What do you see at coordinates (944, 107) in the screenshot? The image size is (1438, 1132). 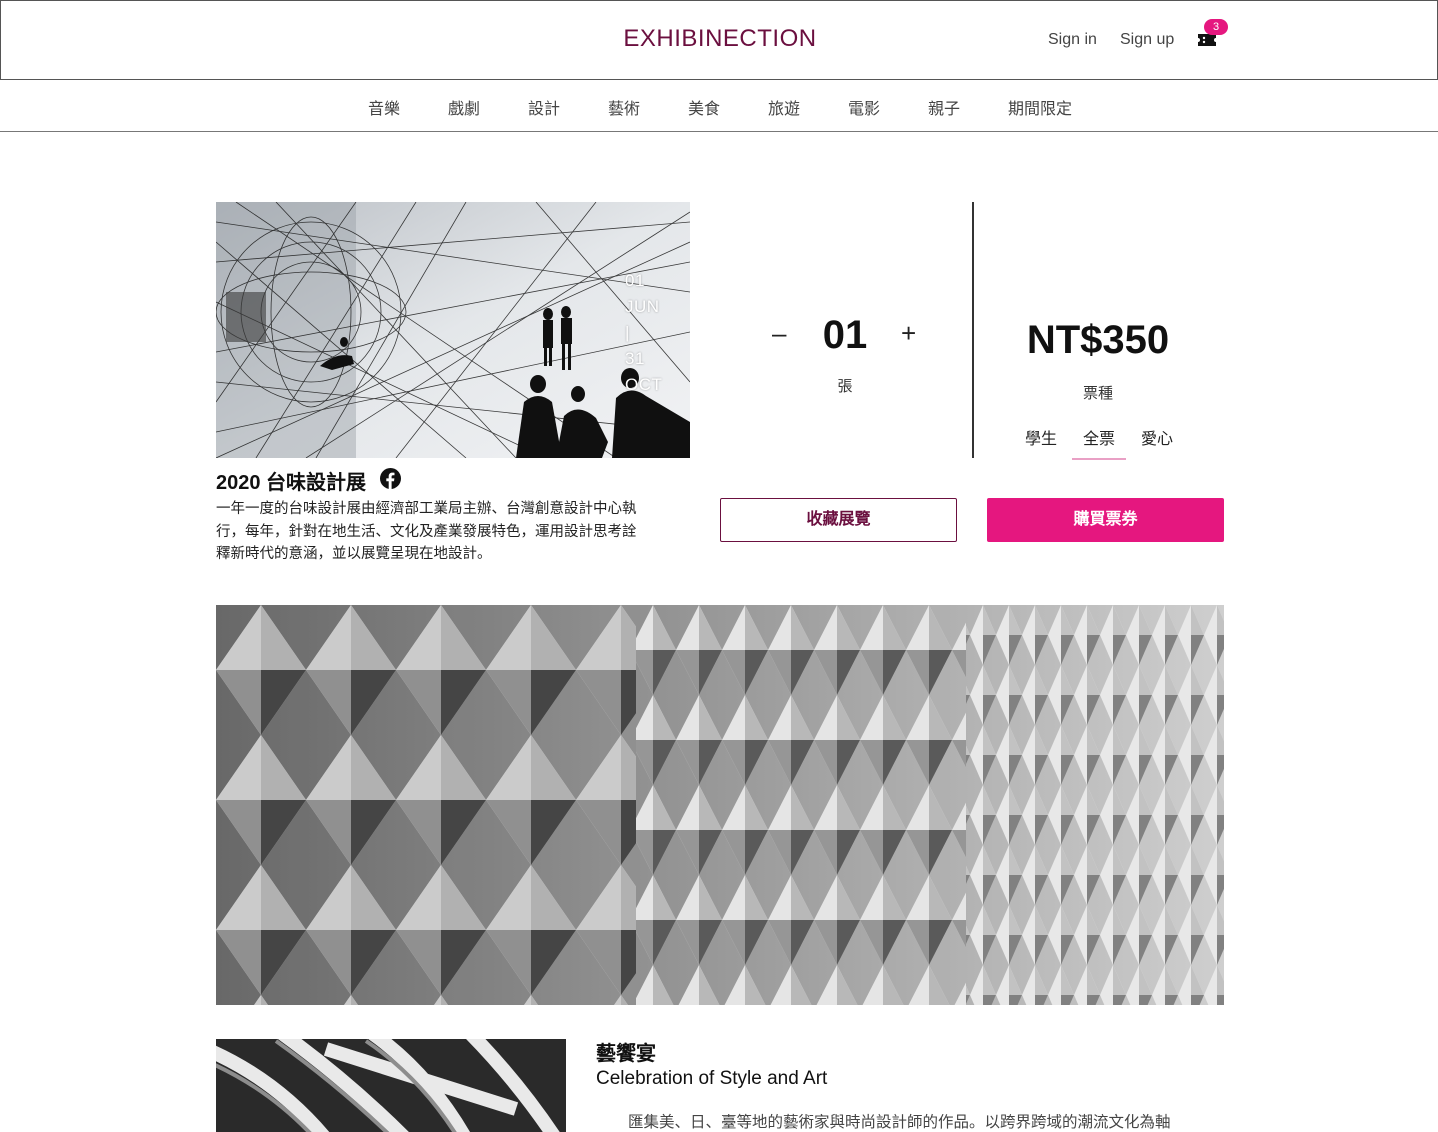 I see `category-family: 親子` at bounding box center [944, 107].